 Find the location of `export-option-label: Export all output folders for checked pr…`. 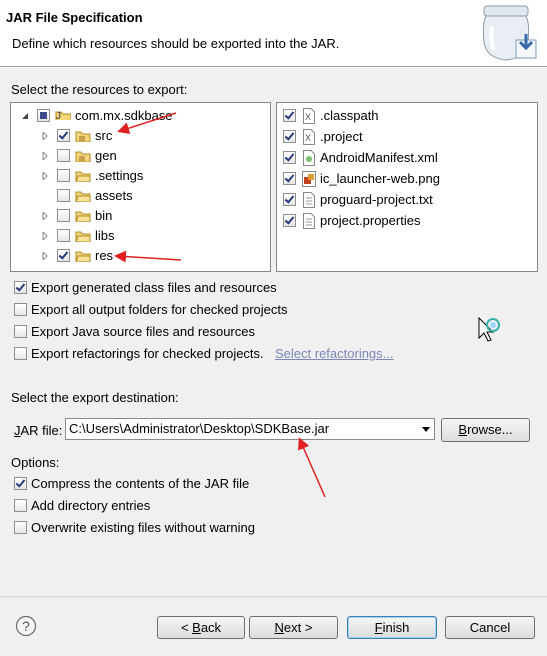

export-option-label: Export all output folders for checked pr… is located at coordinates (159, 309).